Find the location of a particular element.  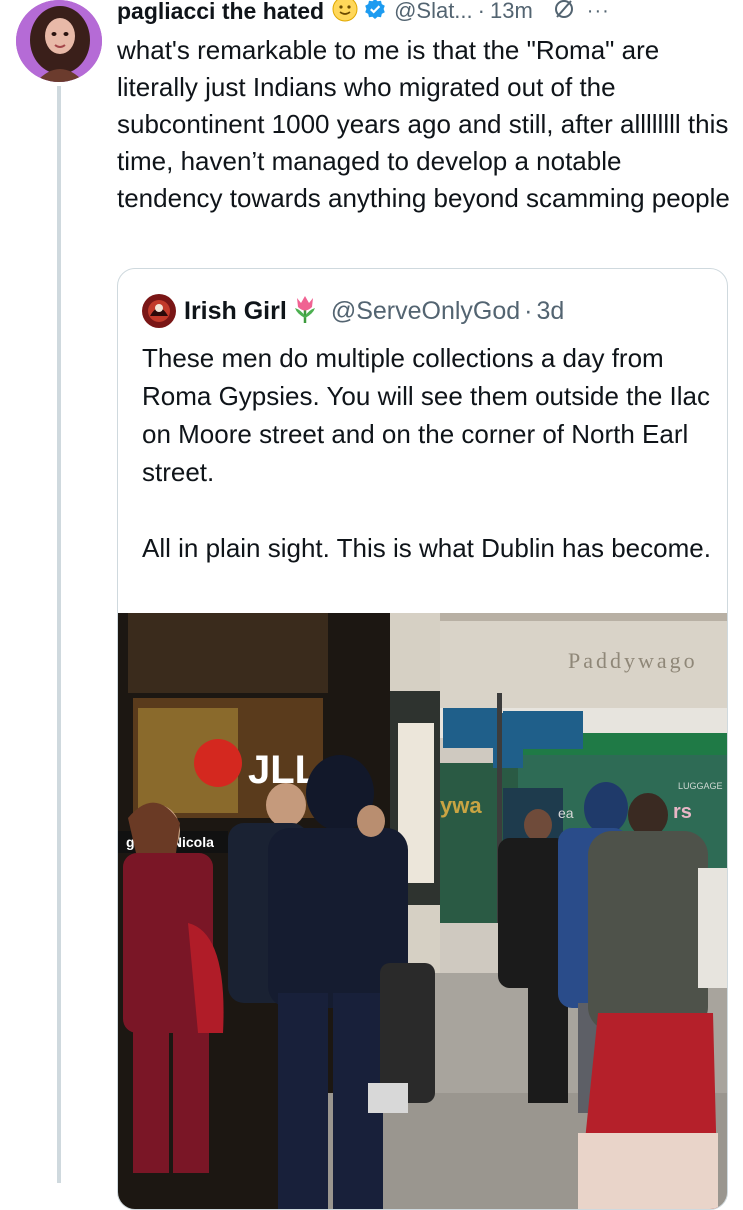

tweet-header: pagliacci the hated @Slat... · 13m ··· is located at coordinates (427, 14).